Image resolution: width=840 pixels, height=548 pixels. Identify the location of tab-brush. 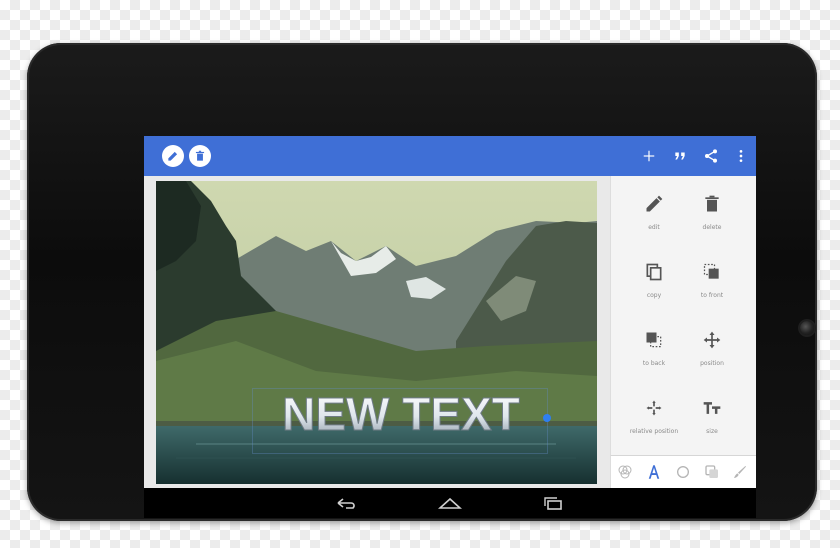
(740, 472).